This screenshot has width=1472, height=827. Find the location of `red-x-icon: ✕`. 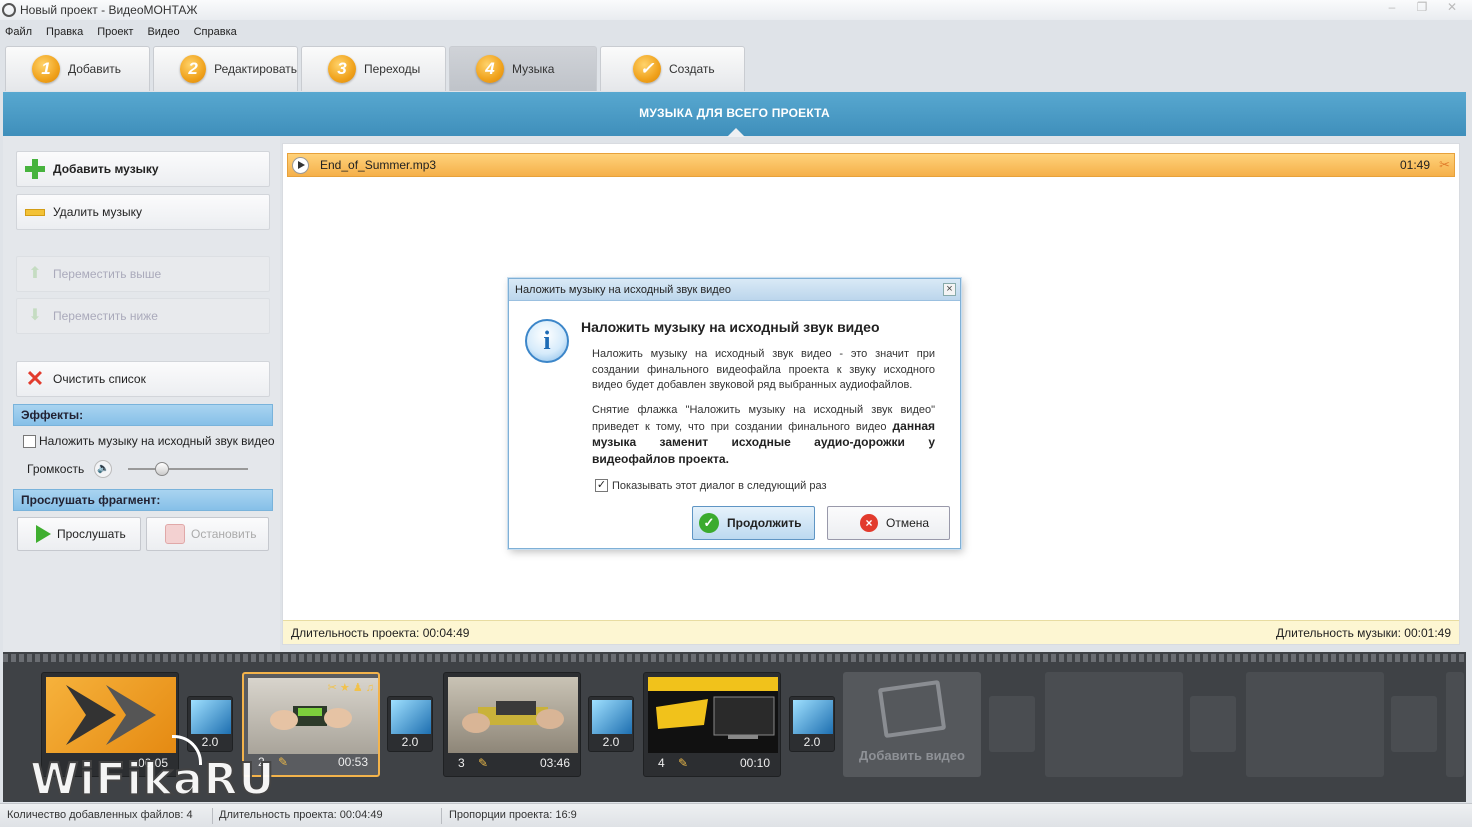

red-x-icon: ✕ is located at coordinates (35, 378).